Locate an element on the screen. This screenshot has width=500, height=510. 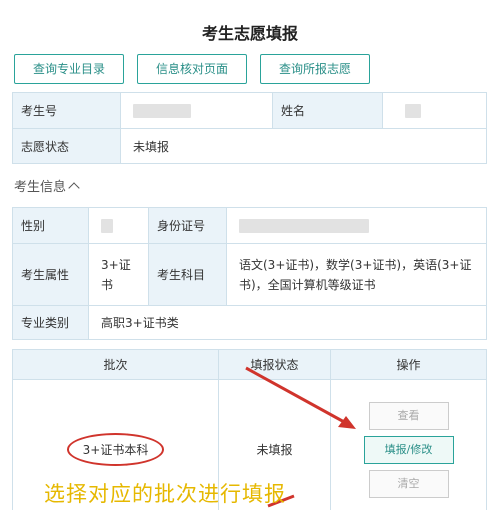
view-button: 查看 is located at coordinates (408, 415).